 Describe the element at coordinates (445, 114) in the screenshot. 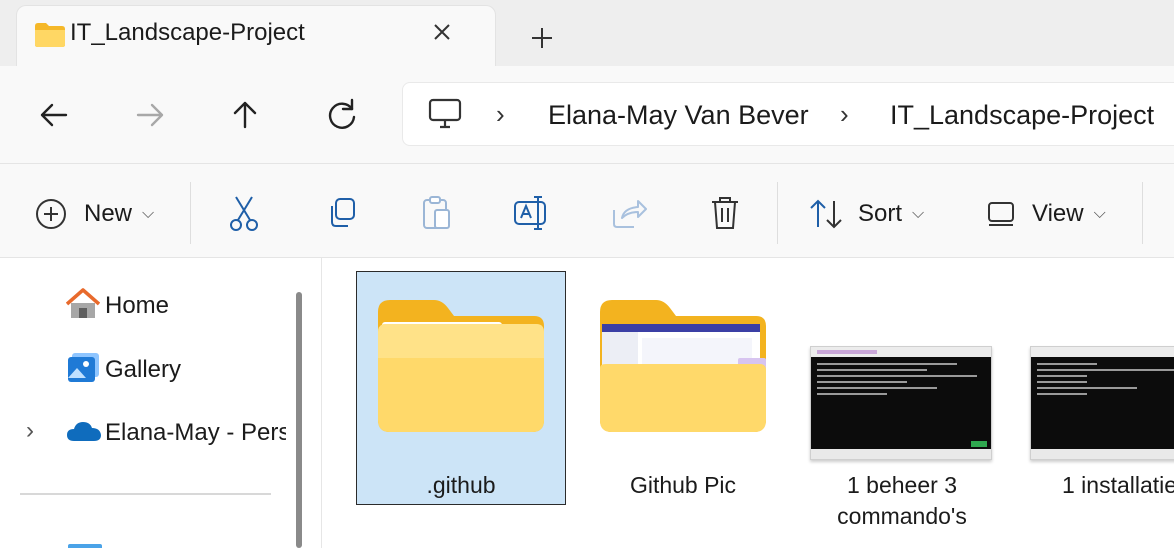

I see `monitor-icon` at that location.